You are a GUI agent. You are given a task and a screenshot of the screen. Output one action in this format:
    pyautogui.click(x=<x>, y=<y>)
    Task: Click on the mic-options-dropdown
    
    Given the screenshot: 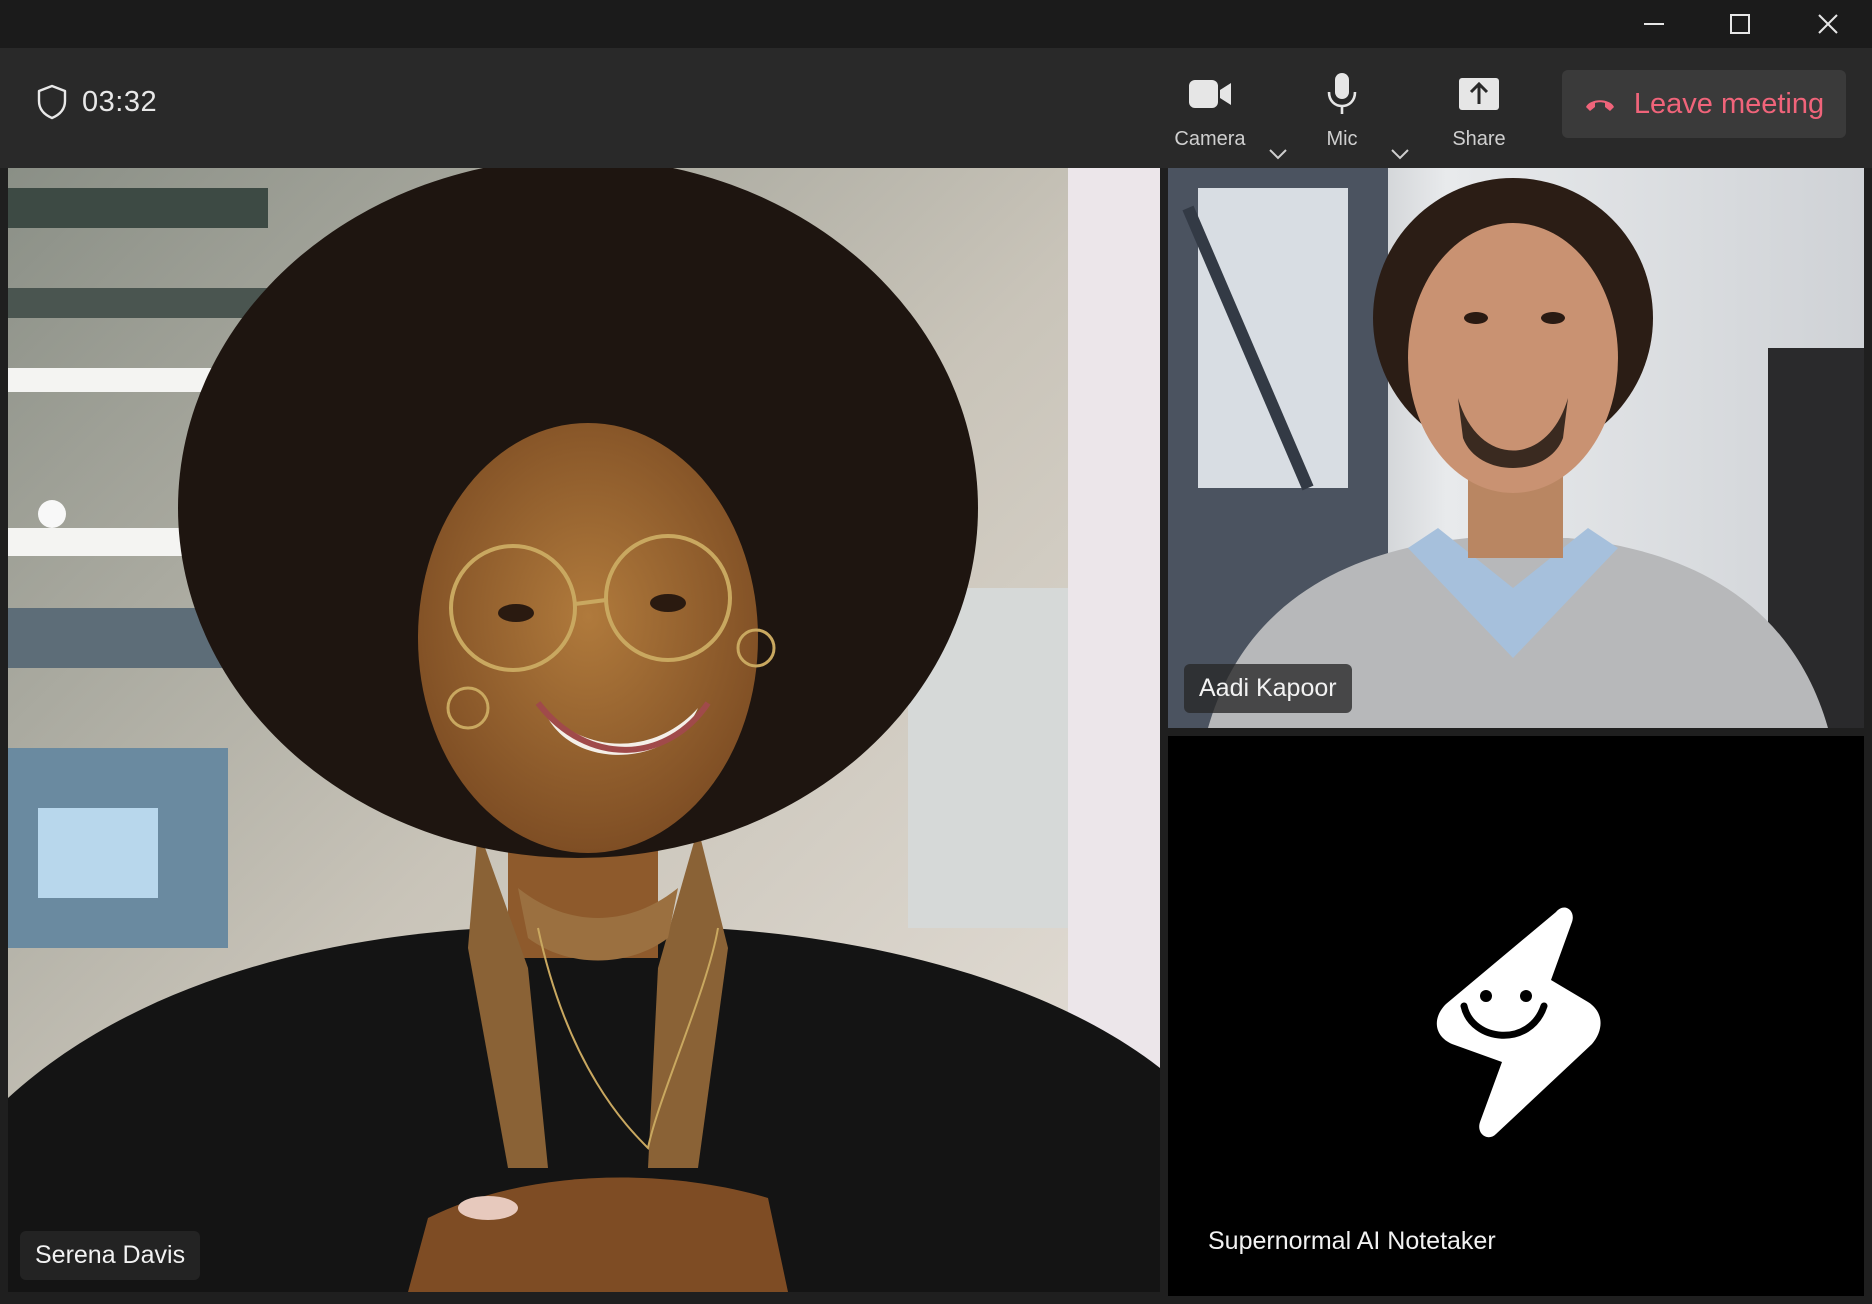 What is the action you would take?
    pyautogui.click(x=1400, y=154)
    